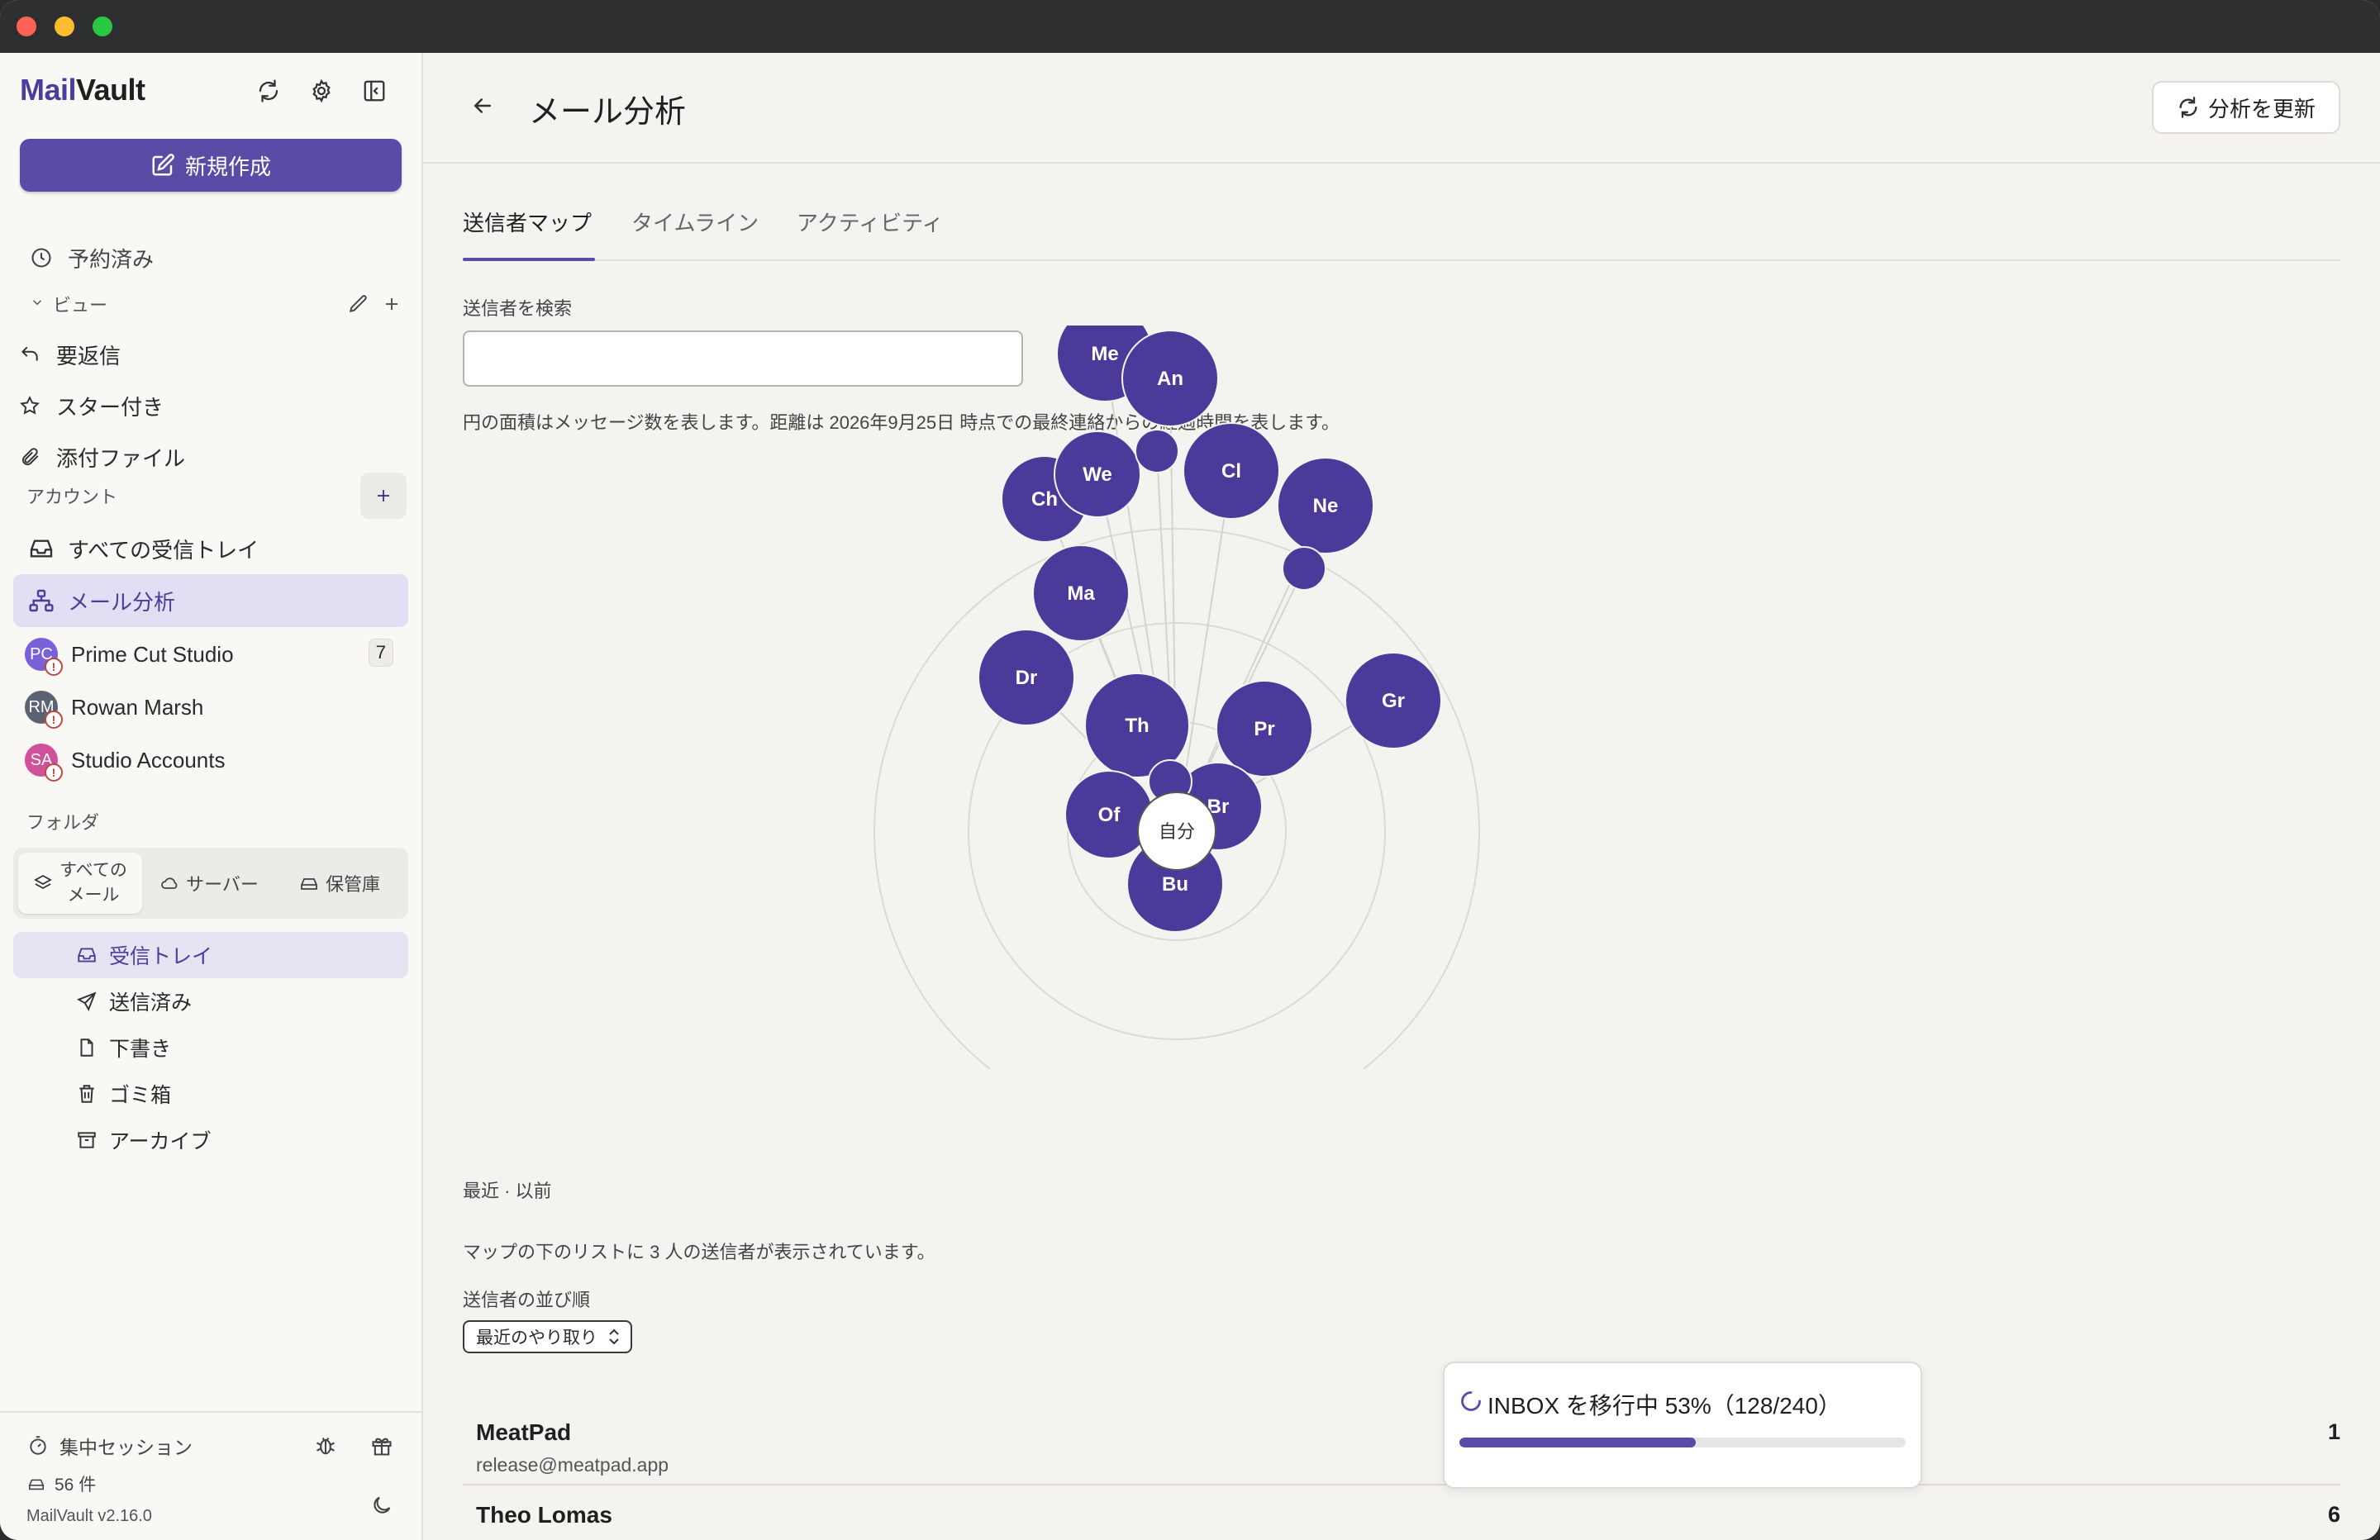  Describe the element at coordinates (321, 91) in the screenshot. I see `gear-icon` at that location.